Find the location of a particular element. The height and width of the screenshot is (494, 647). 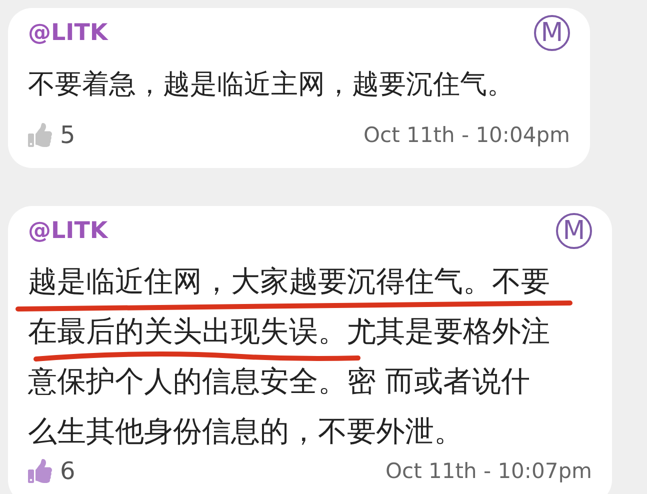

comment-text: 在最后的关头出现失误。尤其是要格外注 is located at coordinates (289, 331).